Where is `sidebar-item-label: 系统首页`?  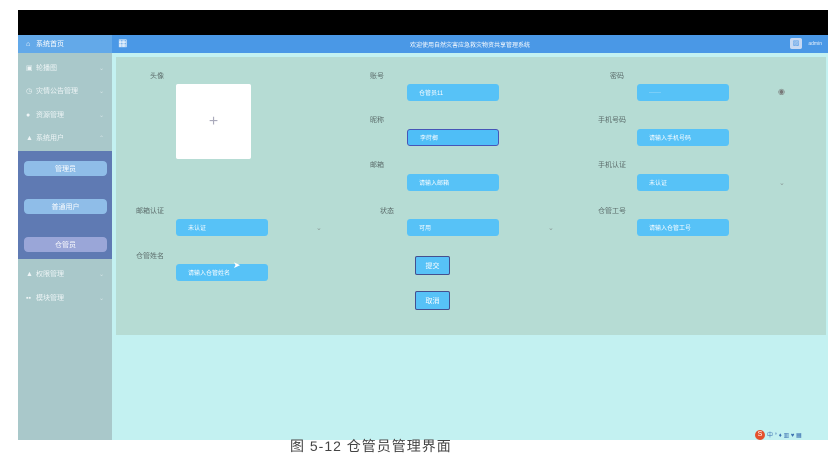 sidebar-item-label: 系统首页 is located at coordinates (50, 44).